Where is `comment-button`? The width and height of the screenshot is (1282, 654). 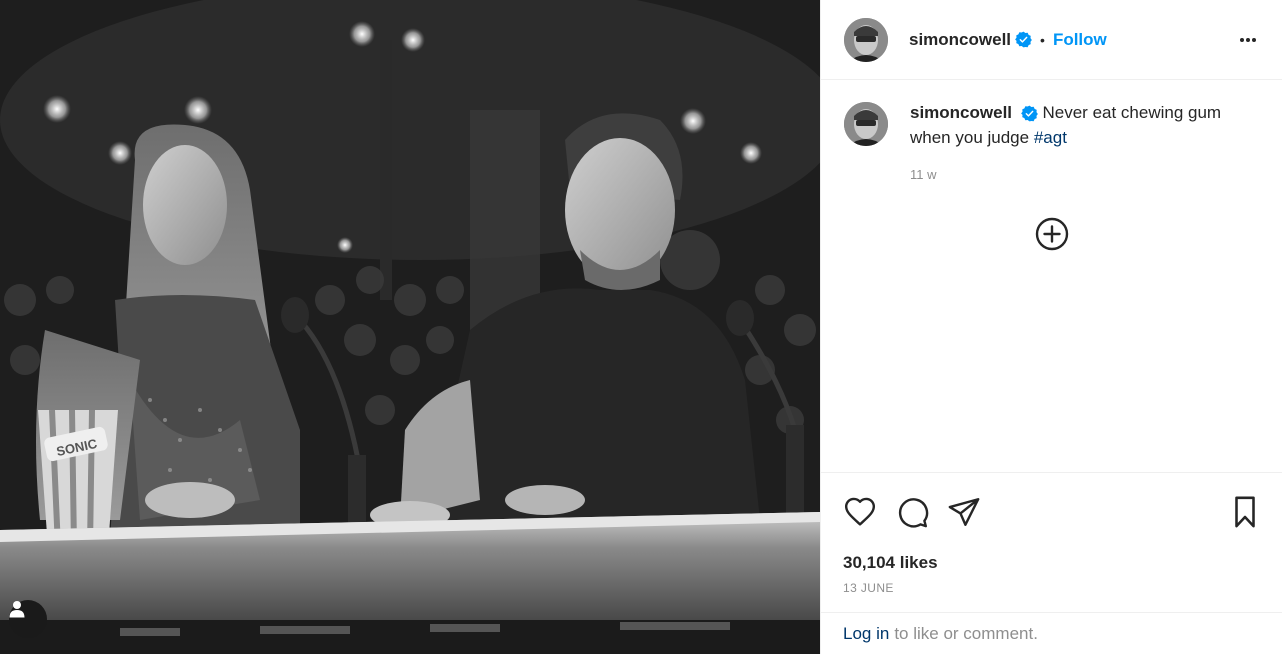 comment-button is located at coordinates (912, 512).